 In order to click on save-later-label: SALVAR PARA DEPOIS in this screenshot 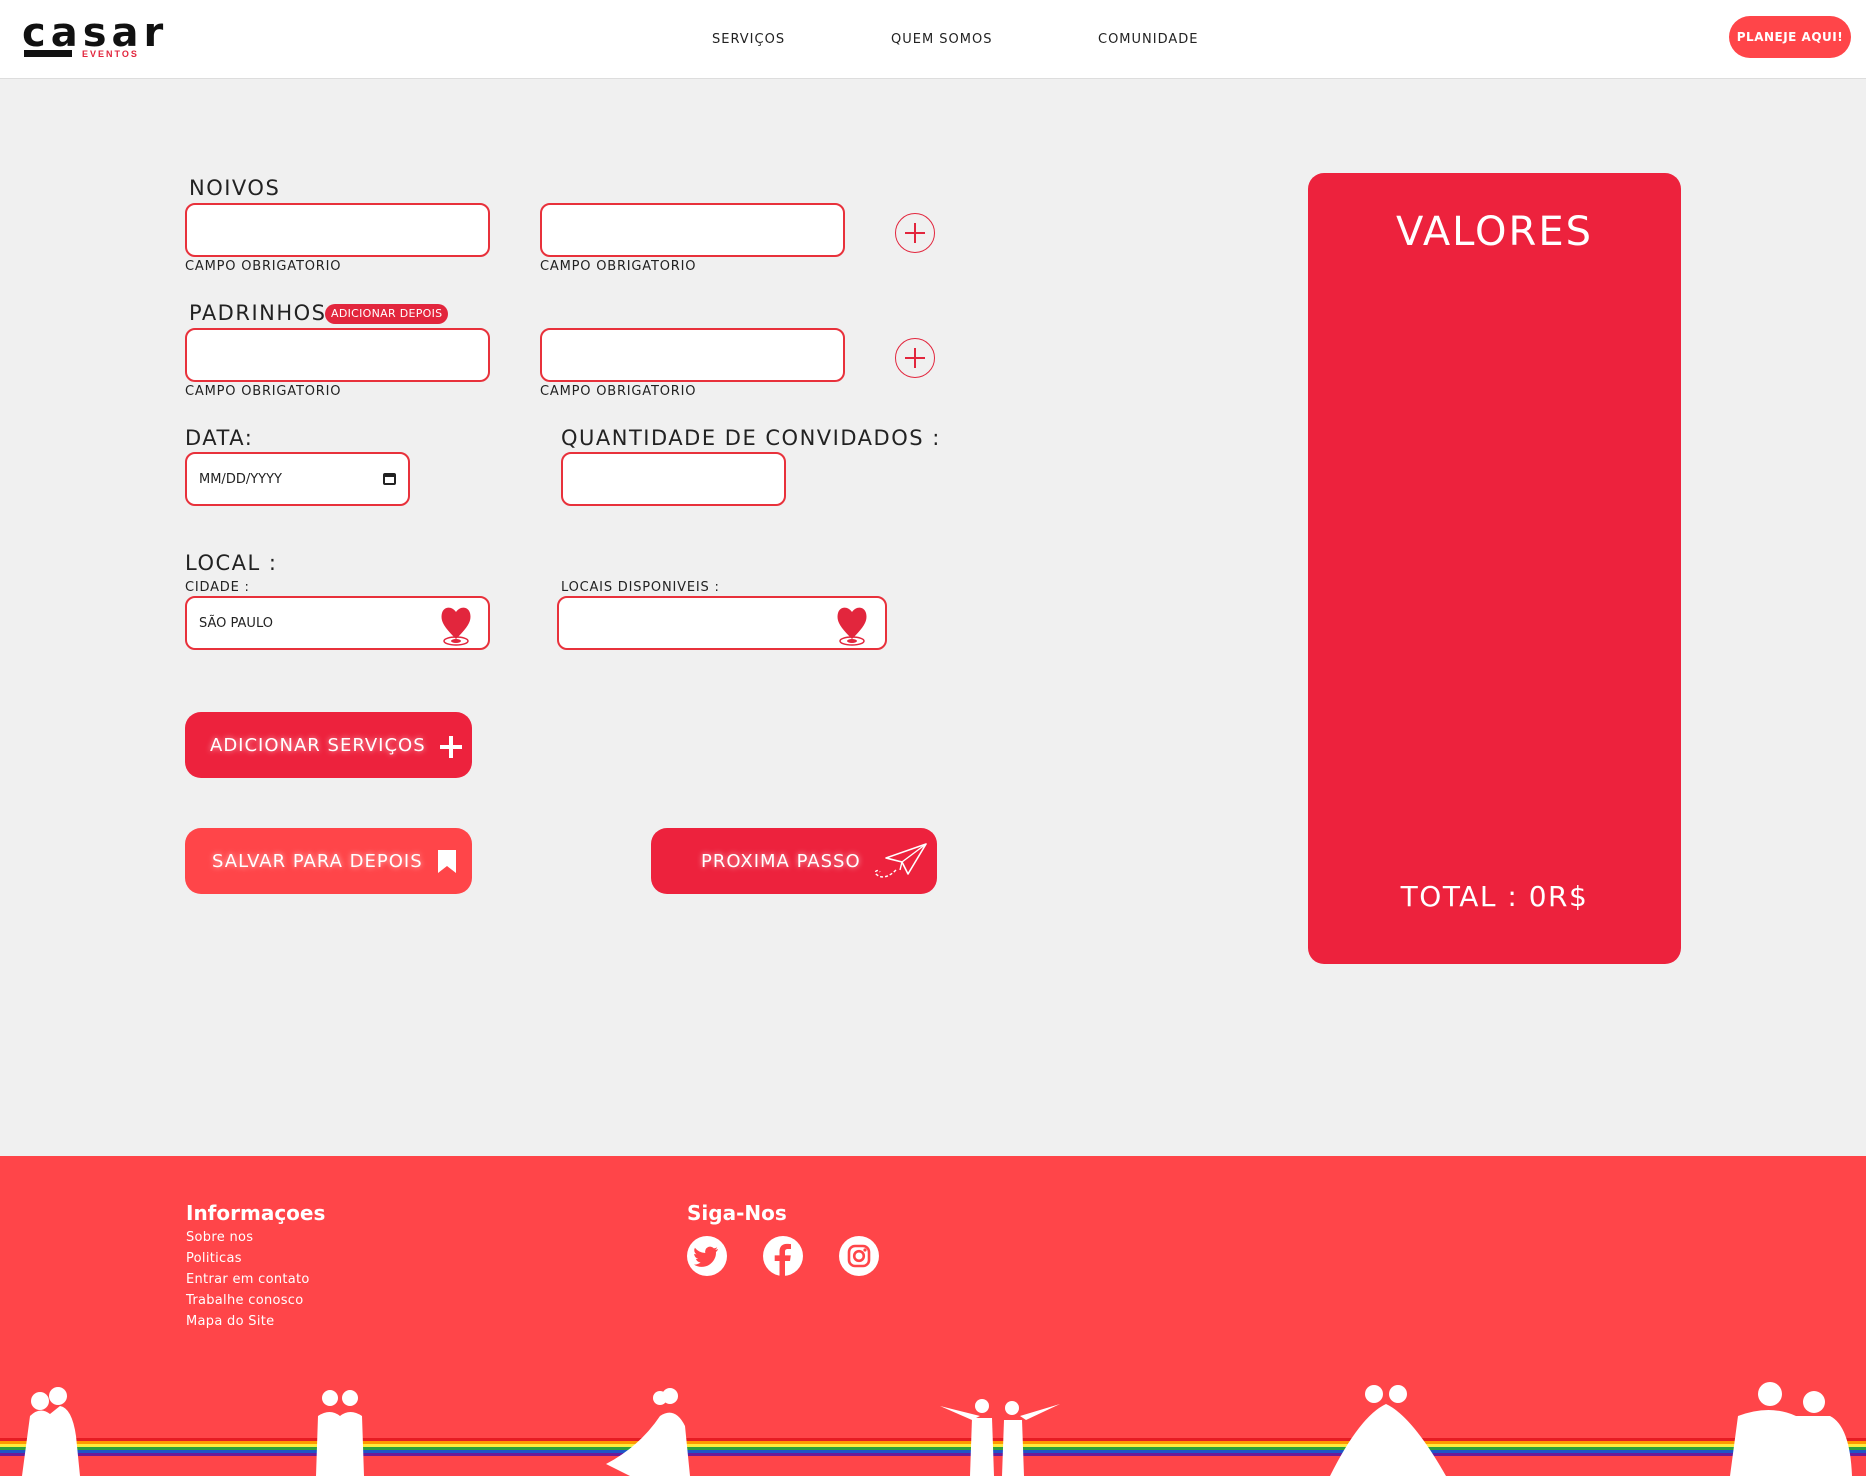, I will do `click(317, 861)`.